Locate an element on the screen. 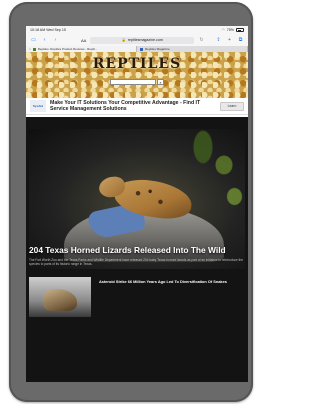  site-masthead: REPTILES ⌕ is located at coordinates (137, 75).